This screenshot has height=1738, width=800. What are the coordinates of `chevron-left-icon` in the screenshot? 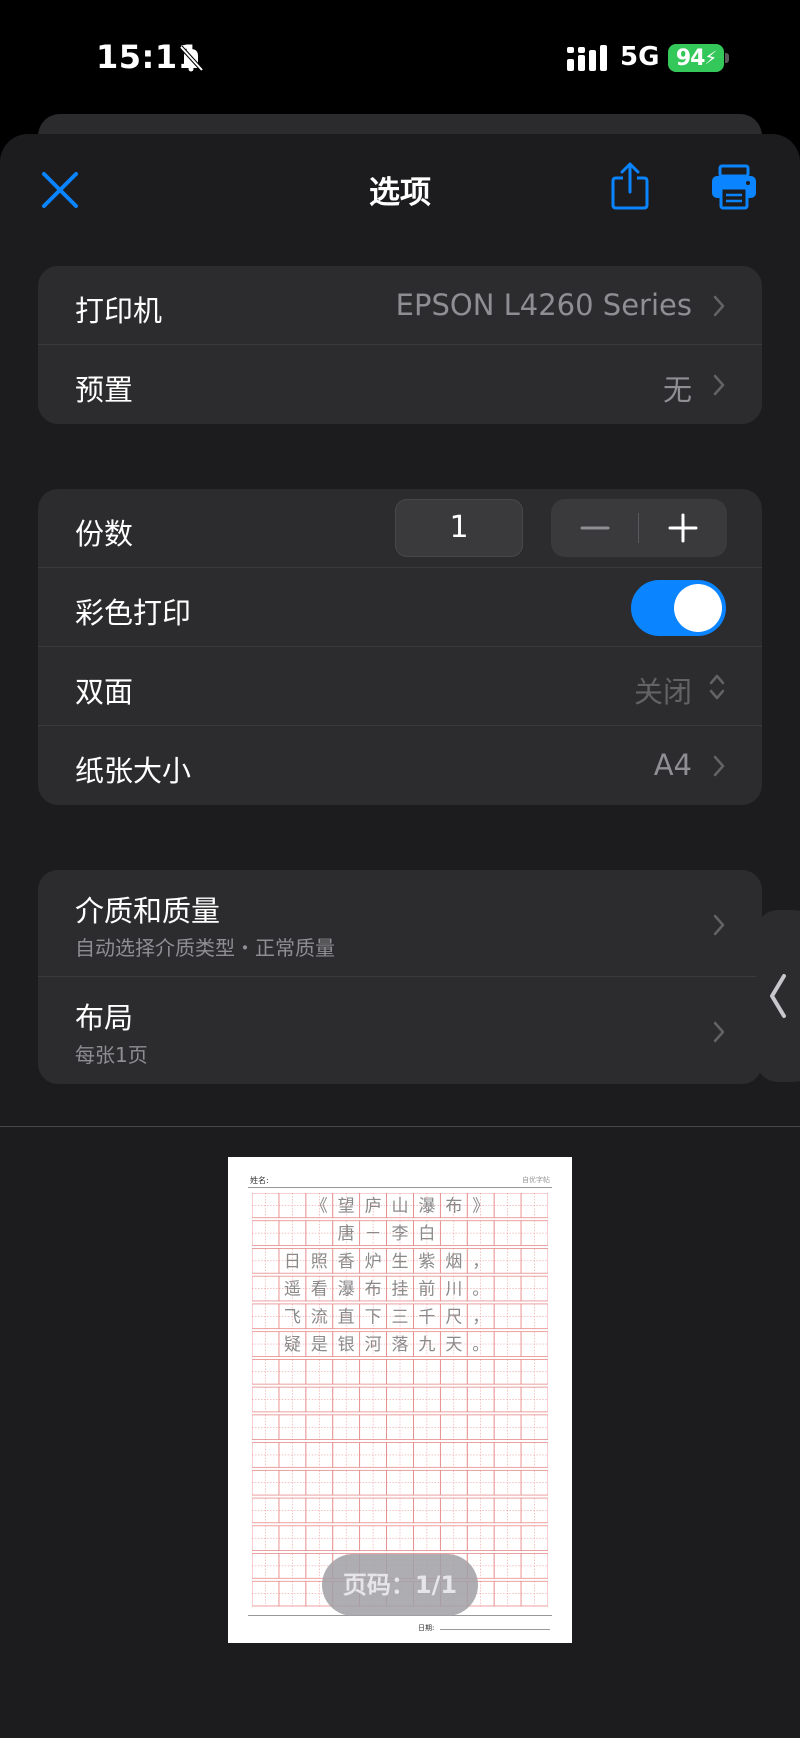 It's located at (778, 996).